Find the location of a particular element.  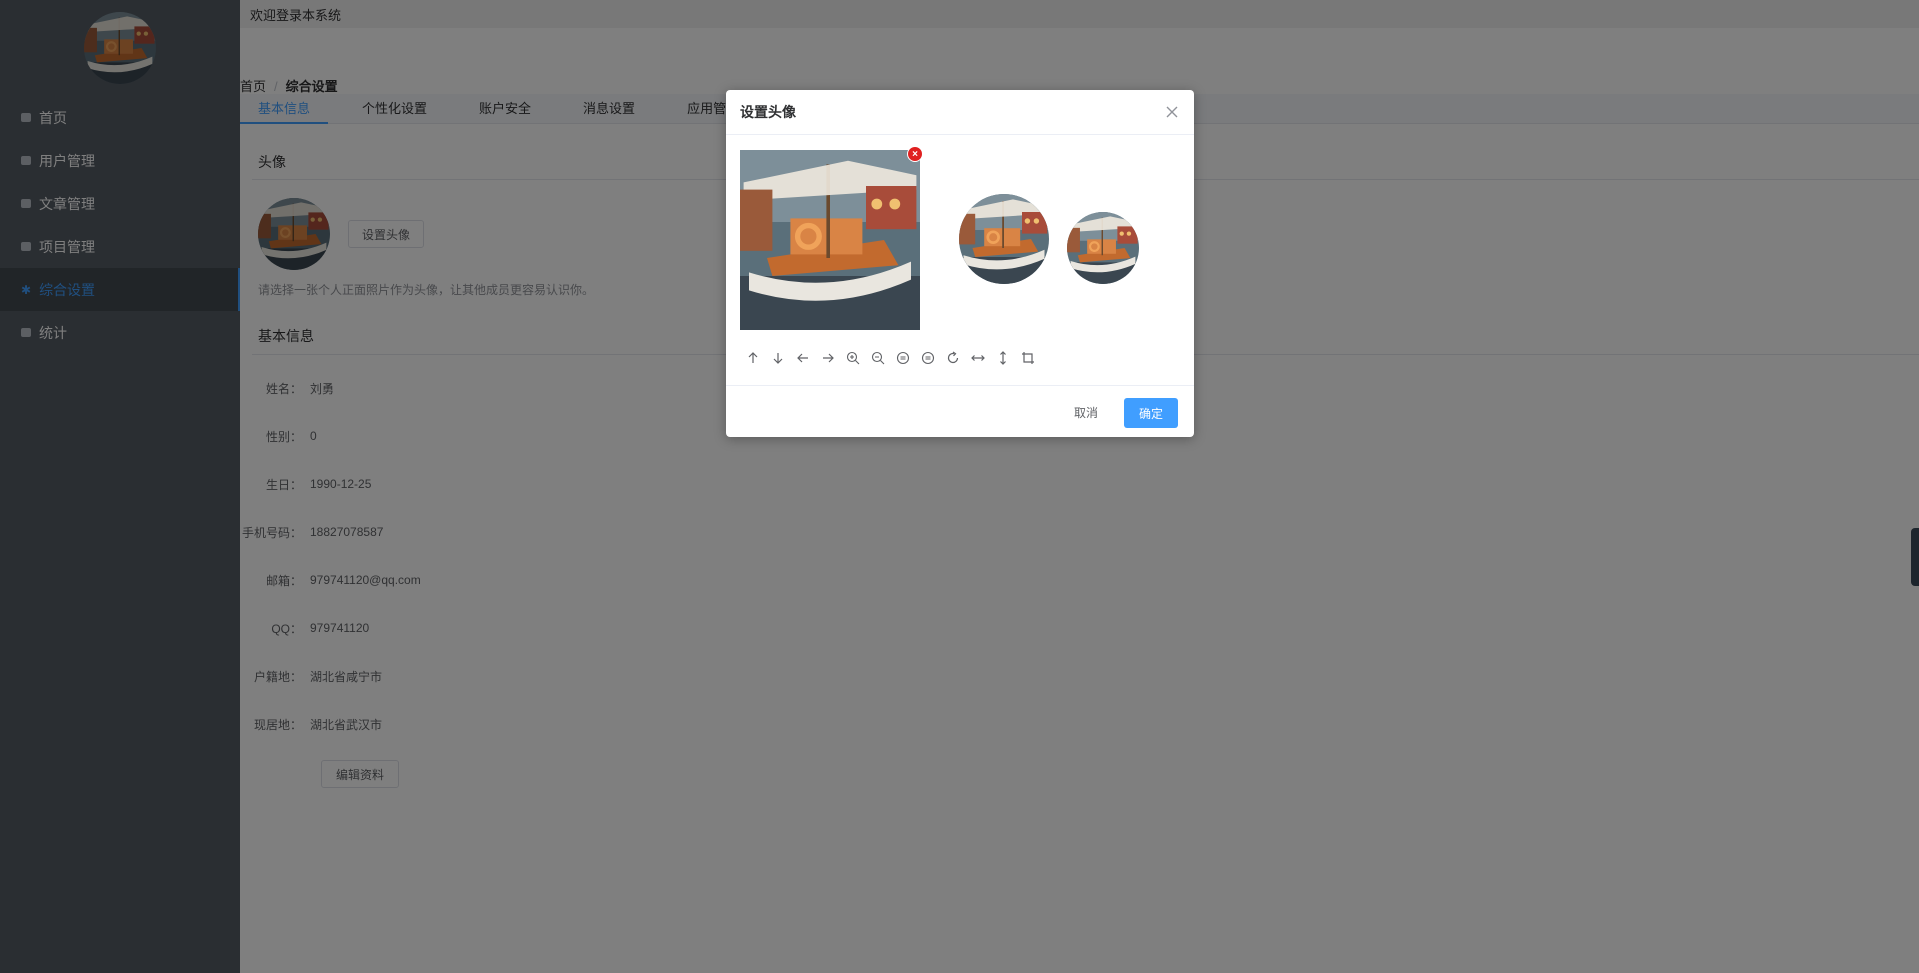

flip-vertical-button is located at coordinates (1002, 358).